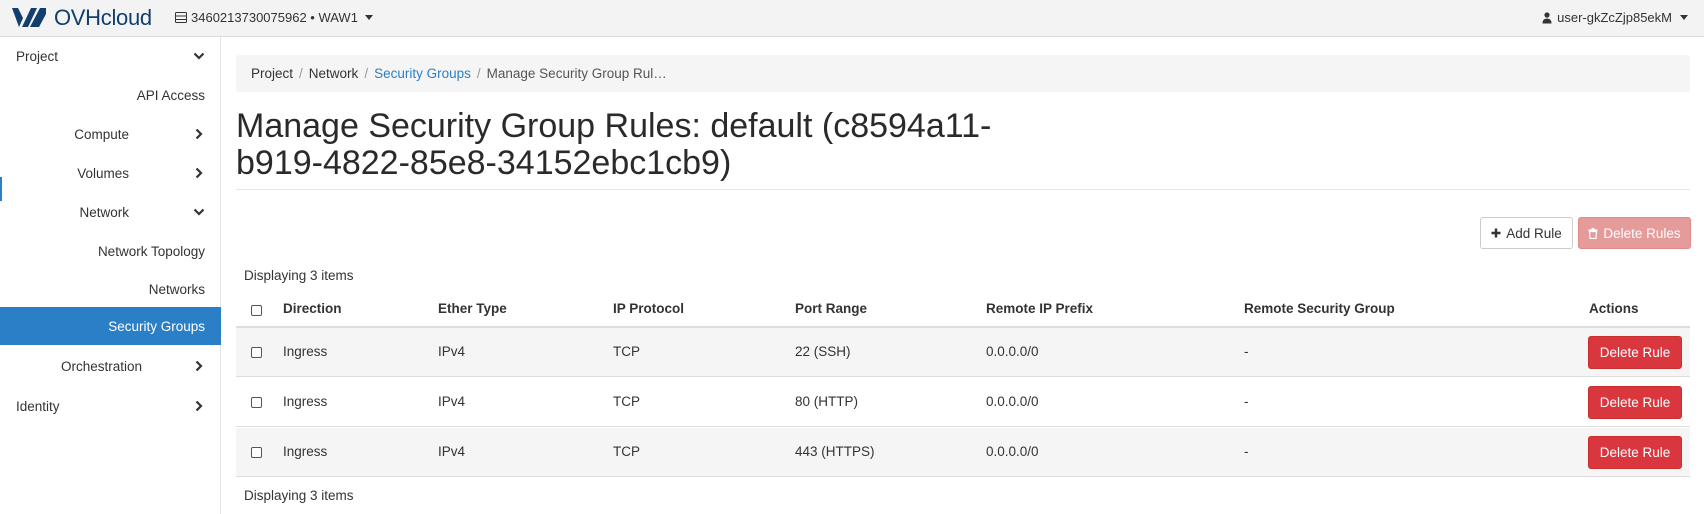 This screenshot has width=1704, height=514. What do you see at coordinates (831, 308) in the screenshot?
I see `column-header-port-range: Port Range` at bounding box center [831, 308].